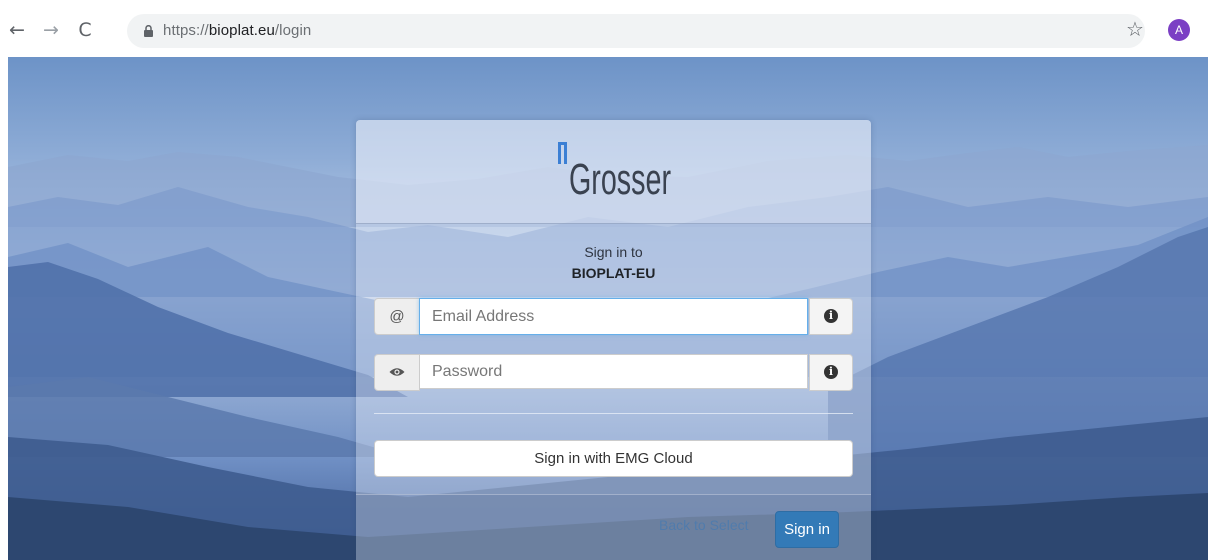  What do you see at coordinates (613, 252) in the screenshot?
I see `signin-to-label: Sign in to` at bounding box center [613, 252].